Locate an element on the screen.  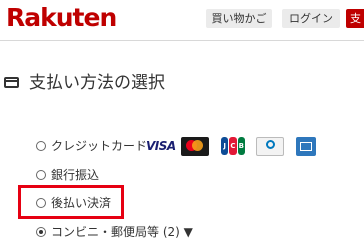
header-divider is located at coordinates (182, 40).